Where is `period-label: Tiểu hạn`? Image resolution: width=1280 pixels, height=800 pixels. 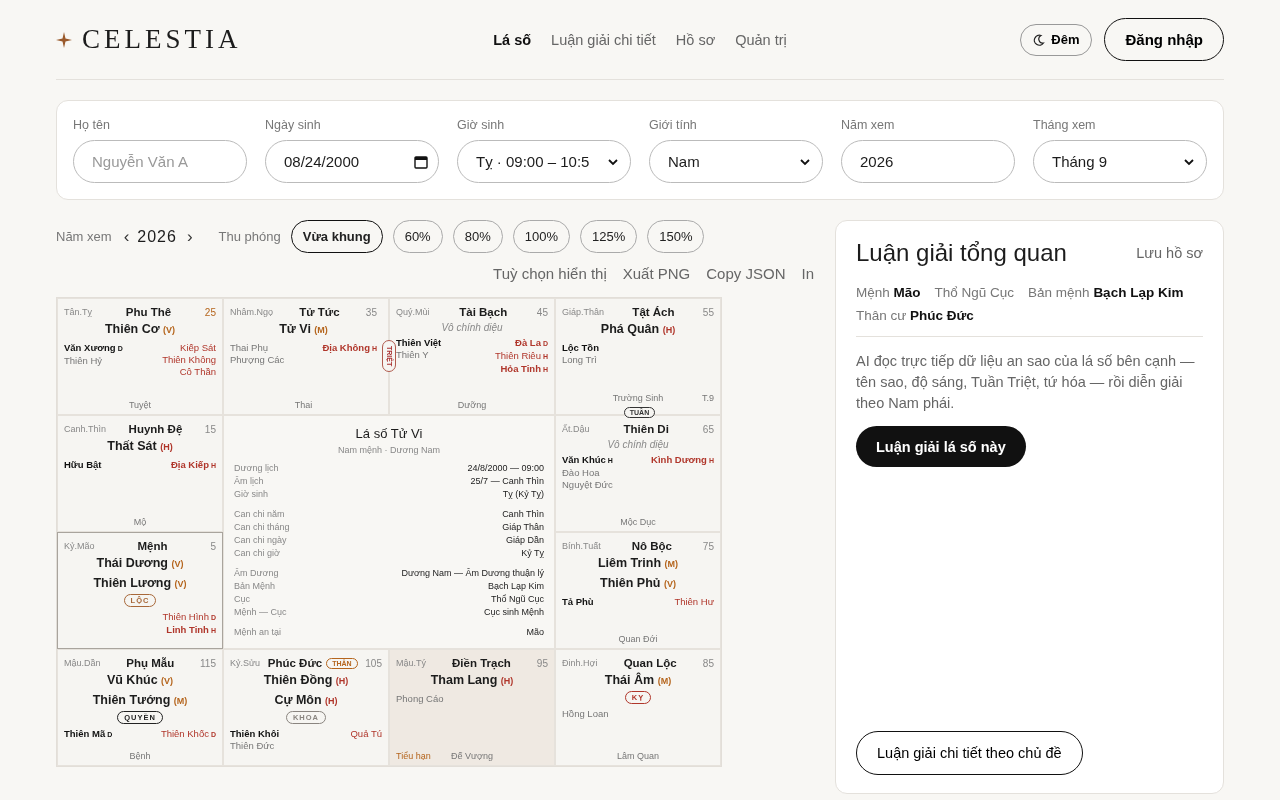
period-label: Tiểu hạn is located at coordinates (413, 756).